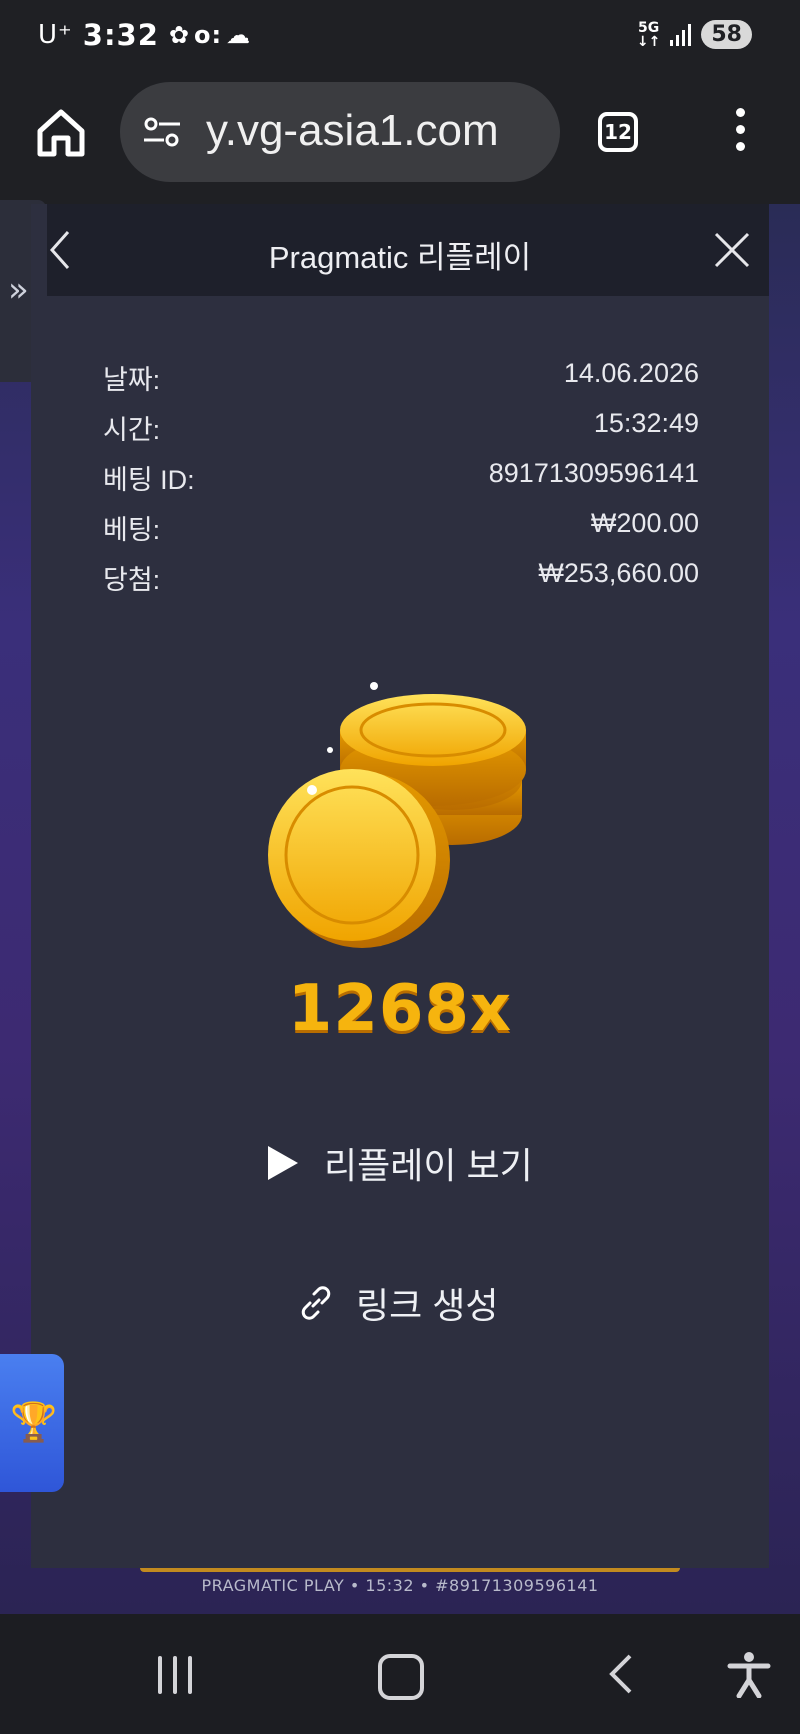 The height and width of the screenshot is (1734, 800). What do you see at coordinates (132, 380) in the screenshot?
I see `info-label: 날짜:` at bounding box center [132, 380].